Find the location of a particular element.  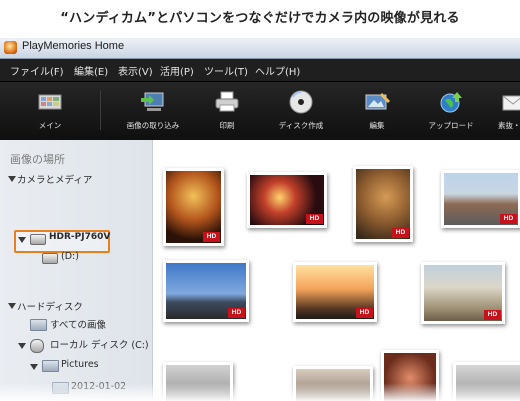

all-images-icon is located at coordinates (38, 325).